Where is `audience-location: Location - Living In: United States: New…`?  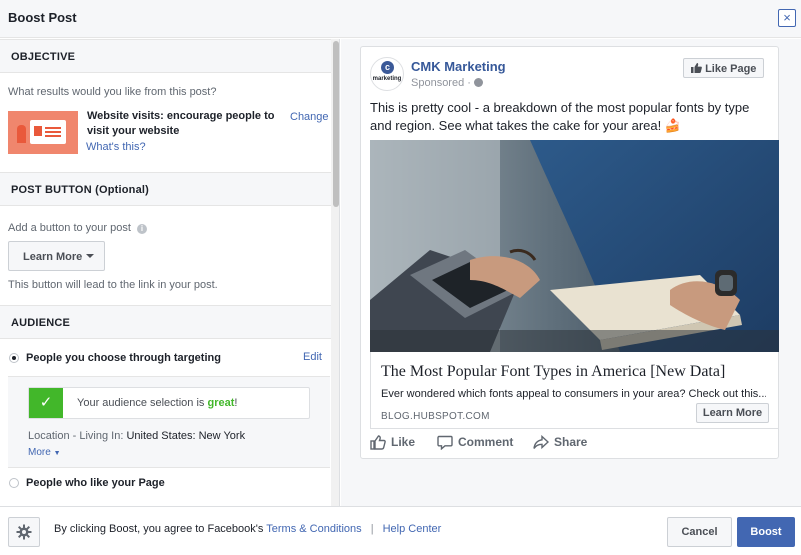 audience-location: Location - Living In: United States: New… is located at coordinates (136, 436).